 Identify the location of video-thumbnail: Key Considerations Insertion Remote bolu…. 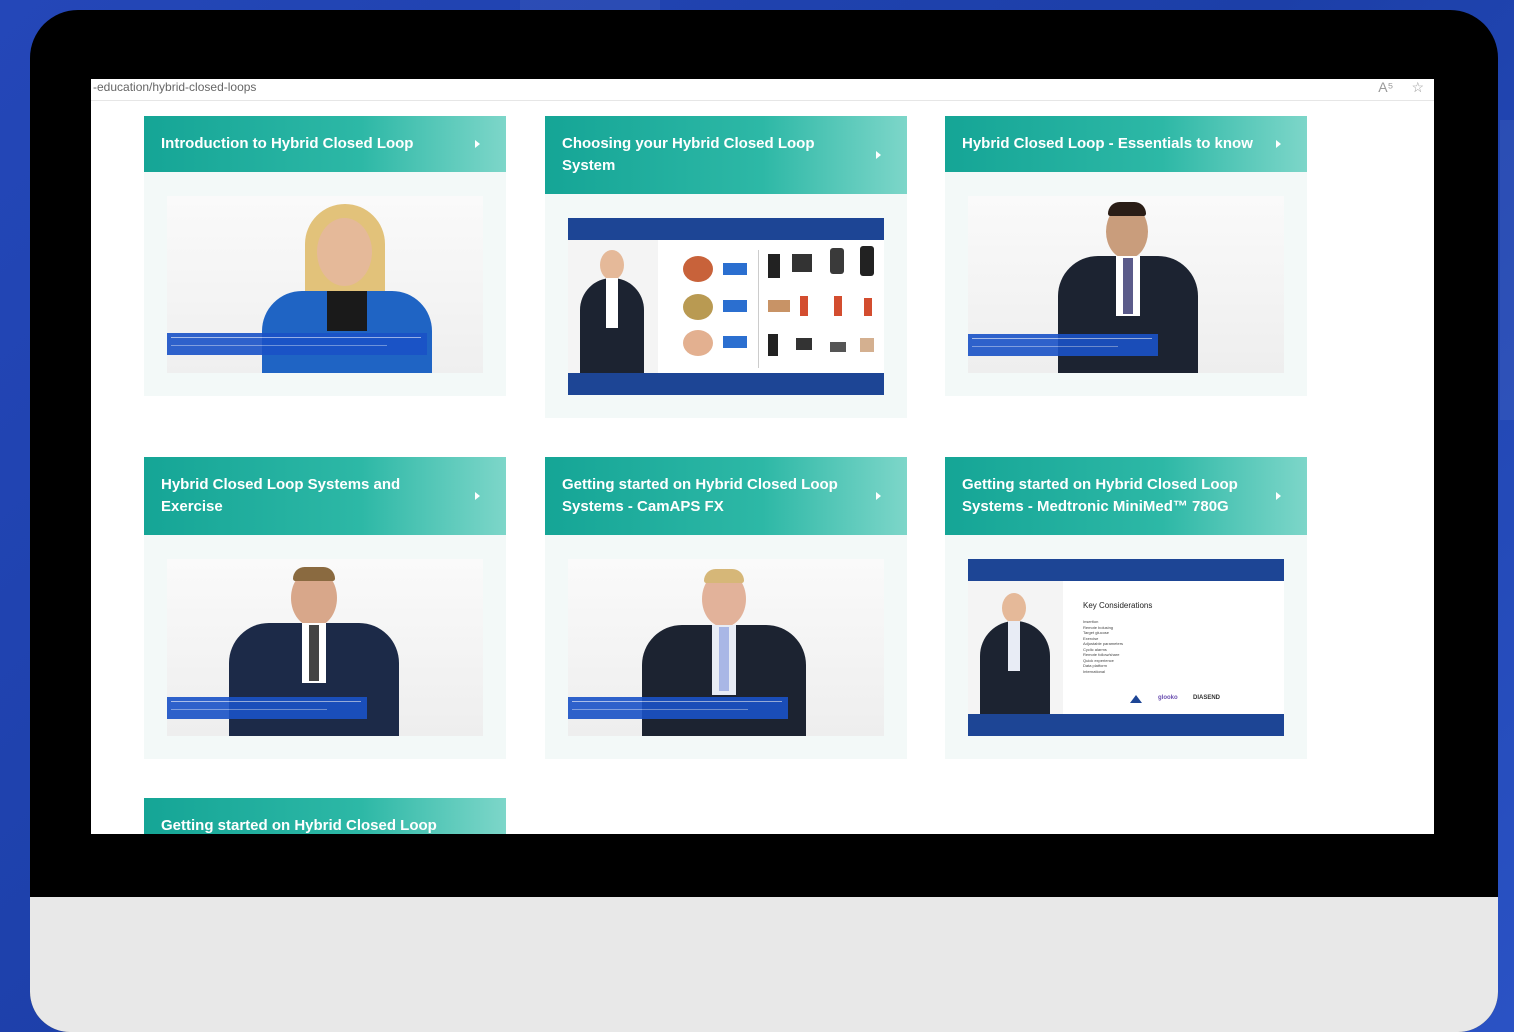
(1126, 647).